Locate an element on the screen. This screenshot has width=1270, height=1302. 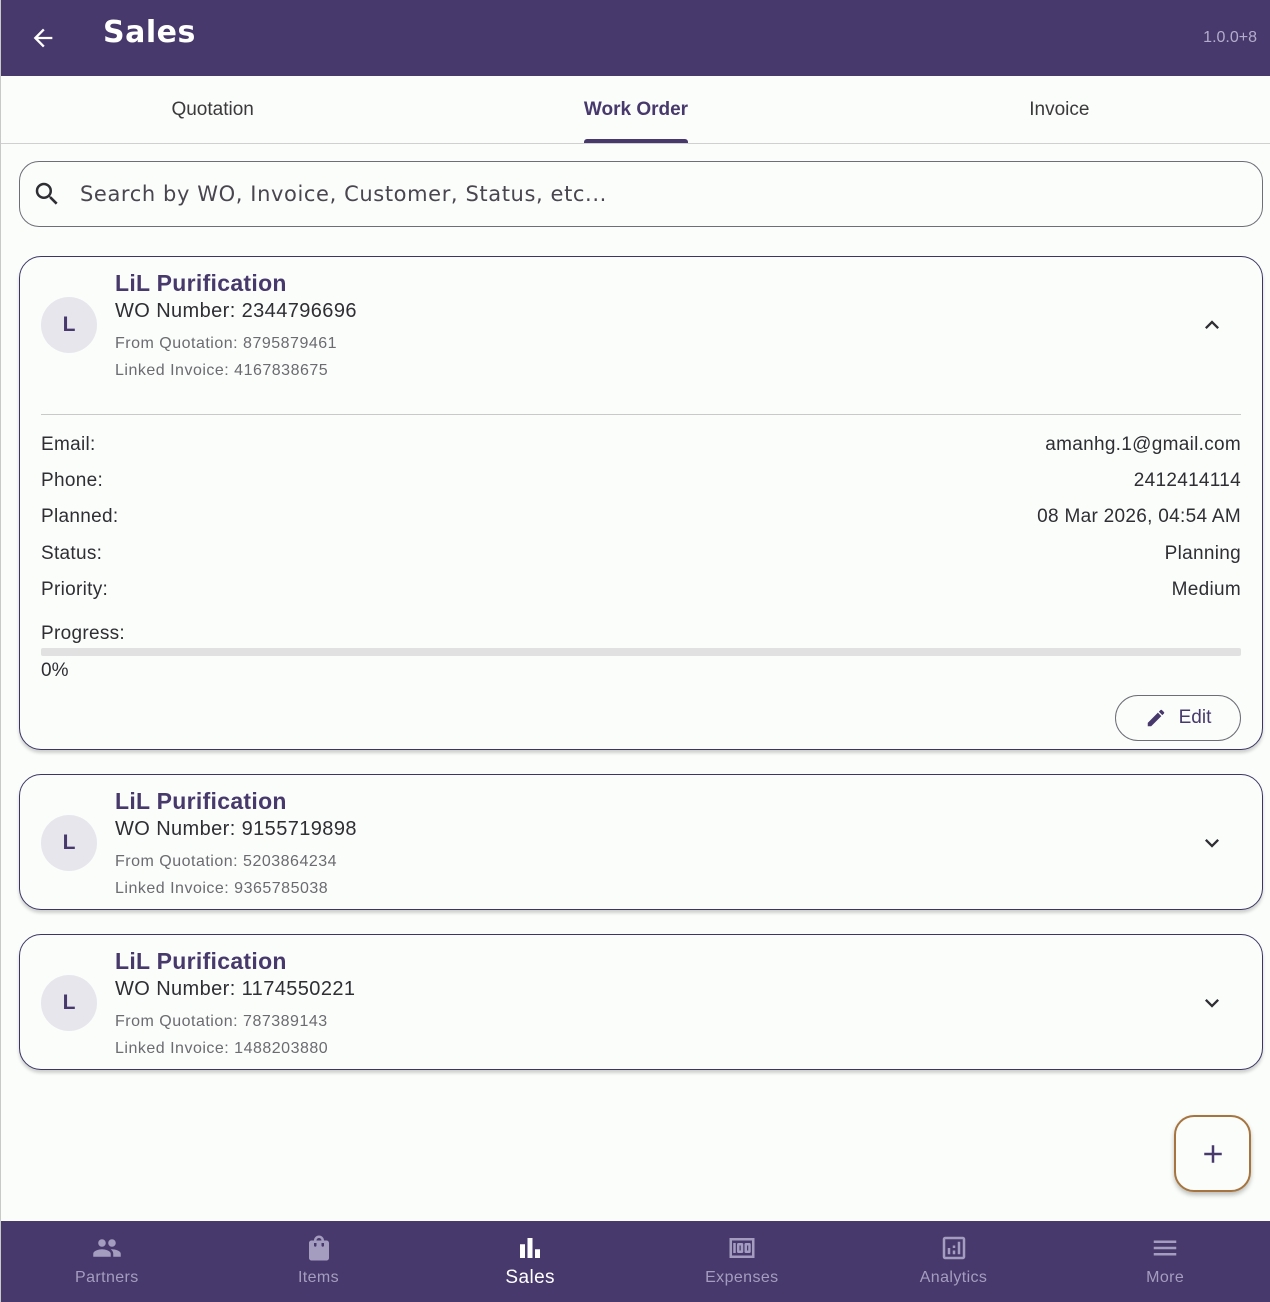
nav-more: More is located at coordinates (1164, 1261).